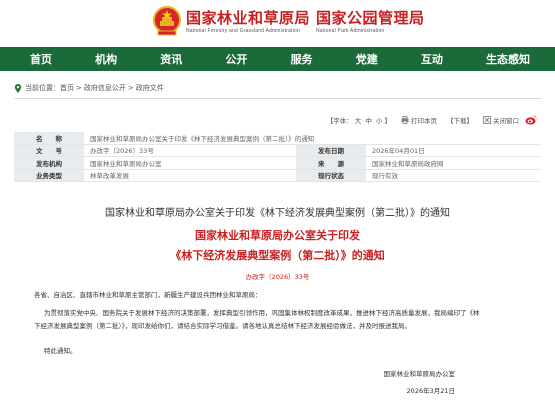 The height and width of the screenshot is (407, 555). Describe the element at coordinates (49, 163) in the screenshot. I see `meta-issuer-label: 发布机构` at that location.